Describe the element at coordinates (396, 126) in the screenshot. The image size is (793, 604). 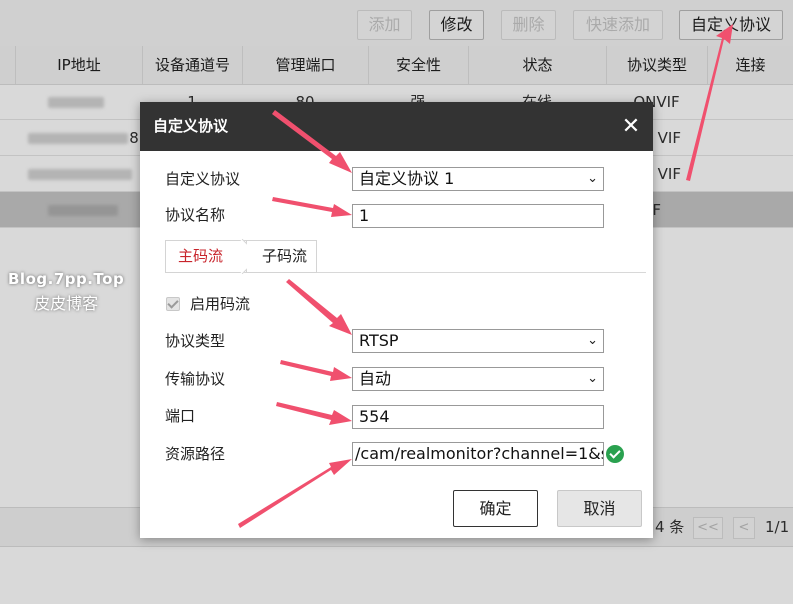
I see `dialog-header: 自定义协议 ✕` at that location.